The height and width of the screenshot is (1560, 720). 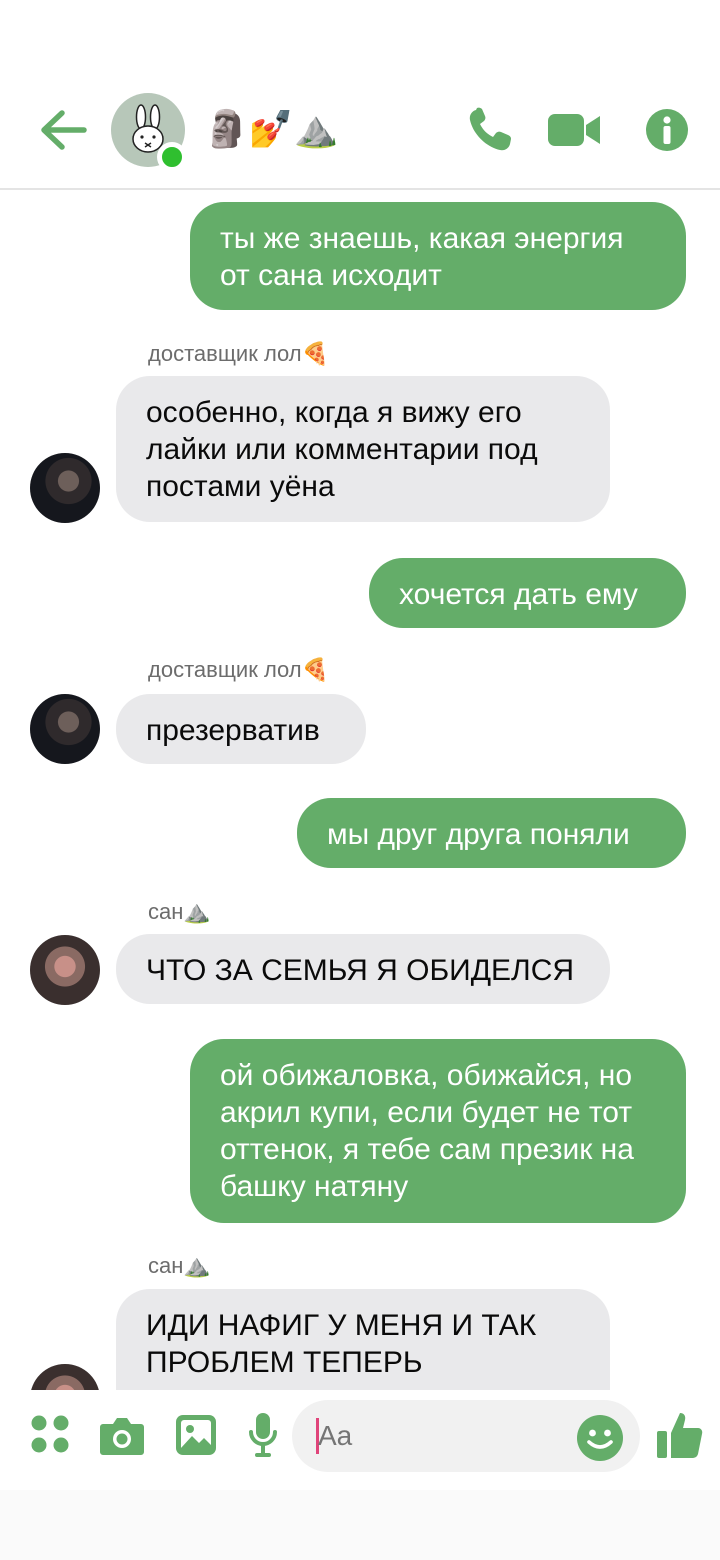 I want to click on outgoing-message: хочется дать ему, so click(x=527, y=593).